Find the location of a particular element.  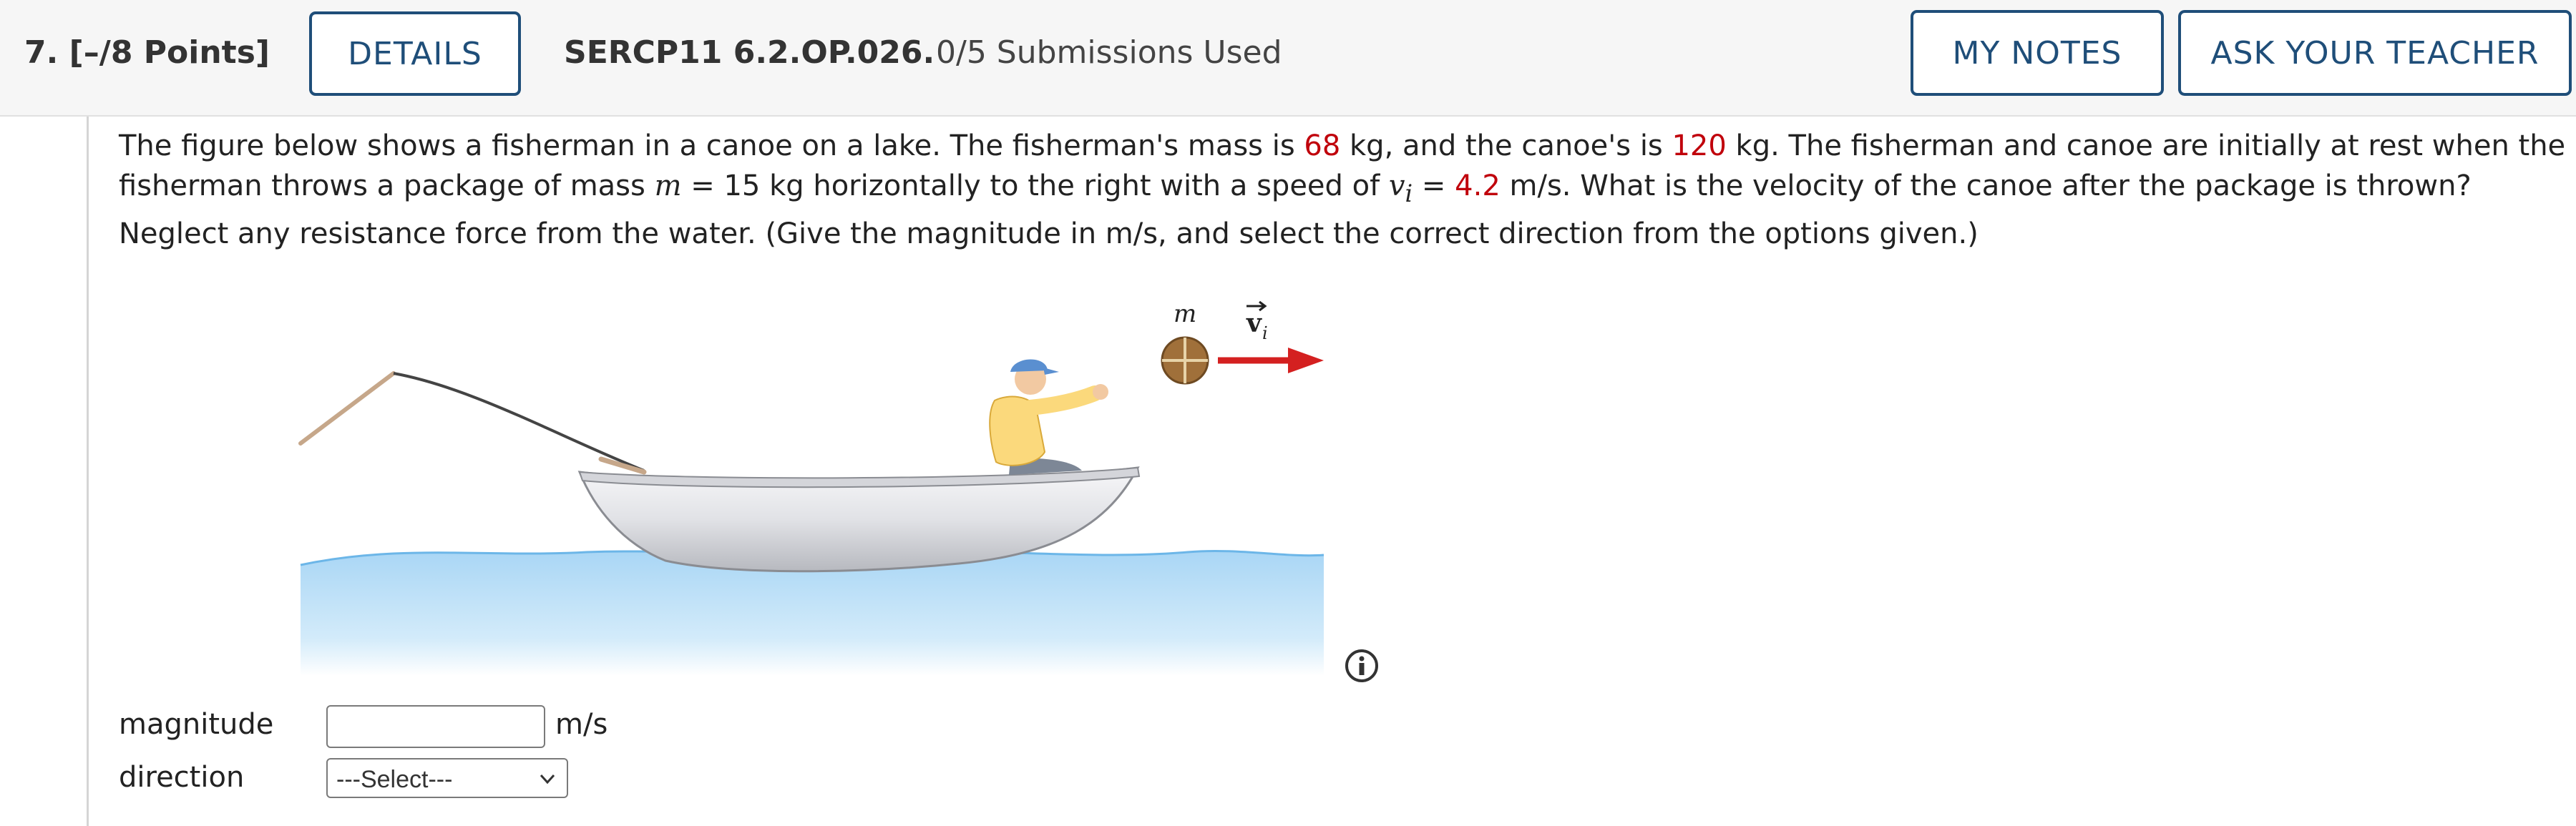

direction-select: ---Select--- is located at coordinates (447, 778).